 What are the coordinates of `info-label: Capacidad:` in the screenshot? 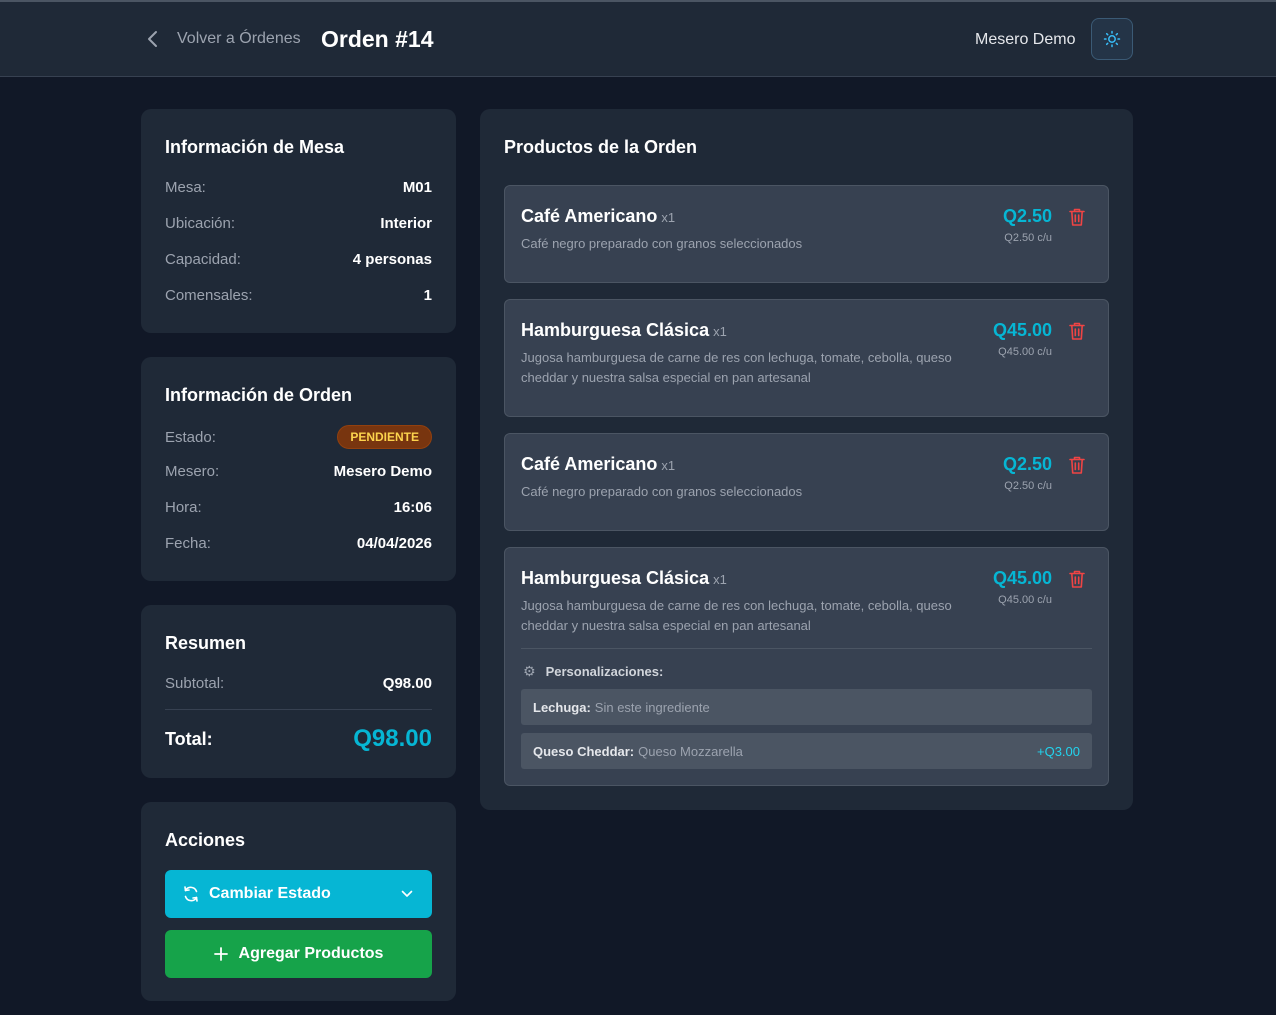 It's located at (203, 259).